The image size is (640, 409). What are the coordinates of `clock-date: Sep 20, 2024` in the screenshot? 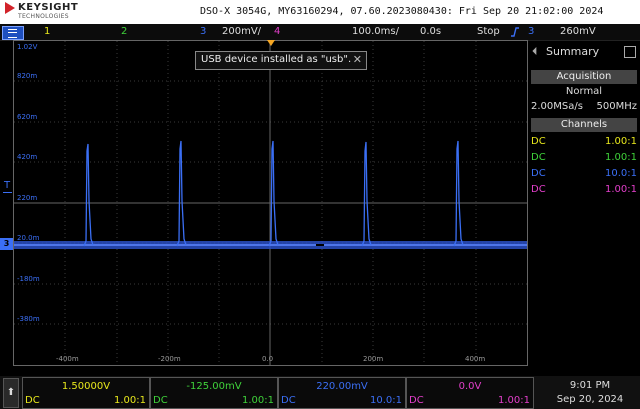 It's located at (590, 399).